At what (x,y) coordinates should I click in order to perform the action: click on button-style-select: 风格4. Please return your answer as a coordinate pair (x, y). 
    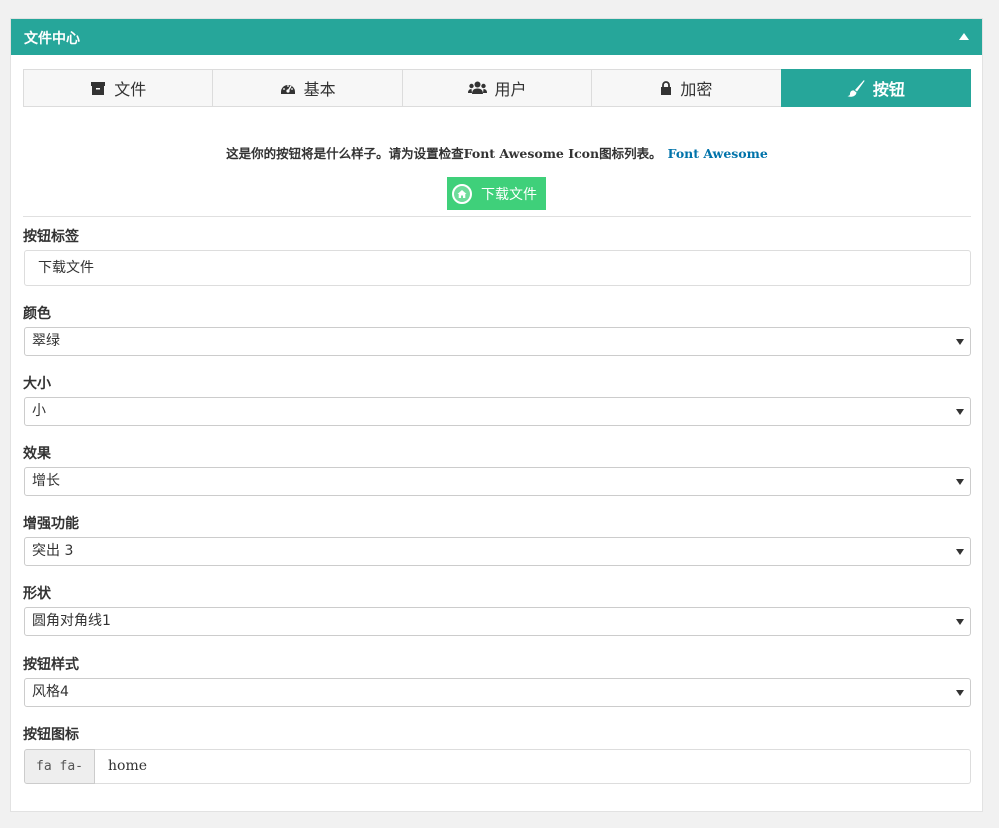
    Looking at the image, I should click on (497, 692).